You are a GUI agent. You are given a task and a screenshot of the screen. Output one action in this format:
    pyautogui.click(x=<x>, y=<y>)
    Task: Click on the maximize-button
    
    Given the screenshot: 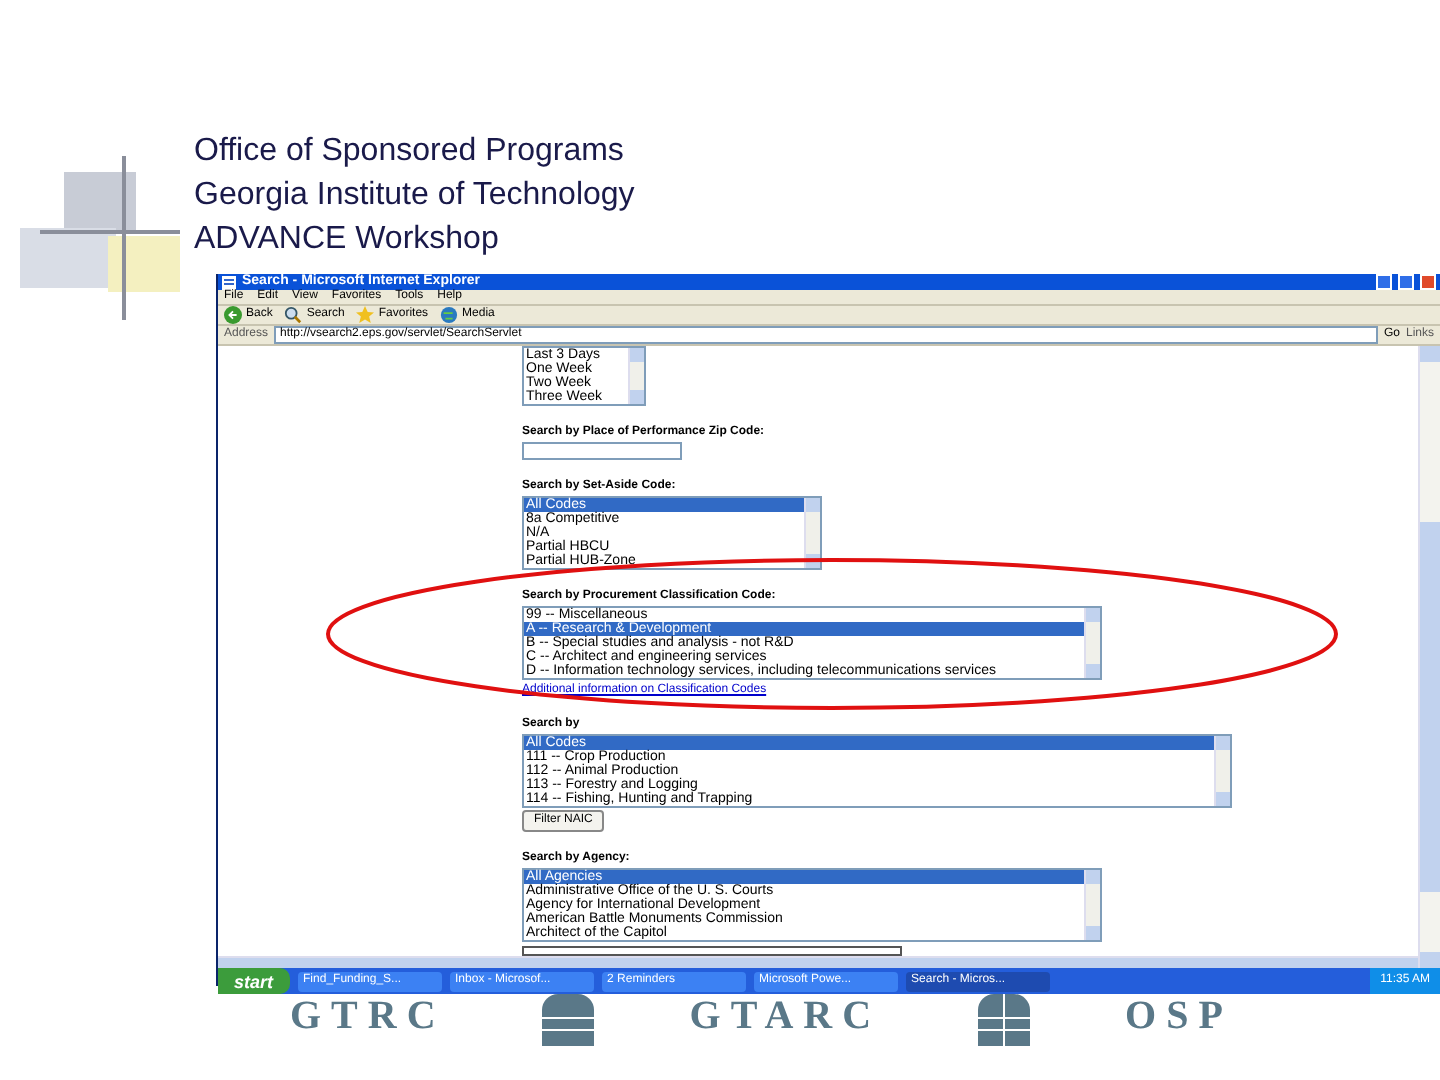 What is the action you would take?
    pyautogui.click(x=1406, y=282)
    